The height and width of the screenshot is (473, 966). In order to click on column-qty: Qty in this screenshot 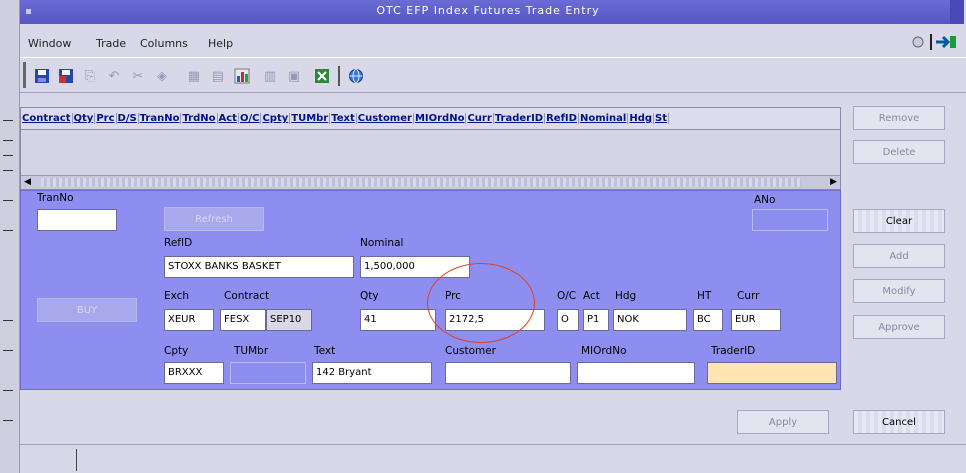, I will do `click(84, 118)`.